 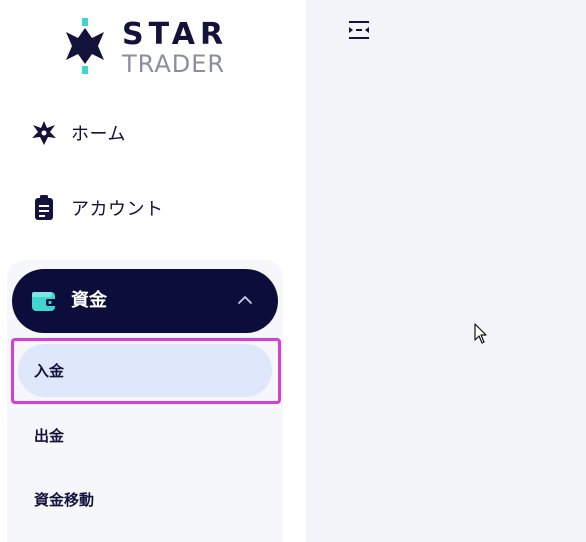 What do you see at coordinates (145, 498) in the screenshot?
I see `sub-item-transfer: 資金移動` at bounding box center [145, 498].